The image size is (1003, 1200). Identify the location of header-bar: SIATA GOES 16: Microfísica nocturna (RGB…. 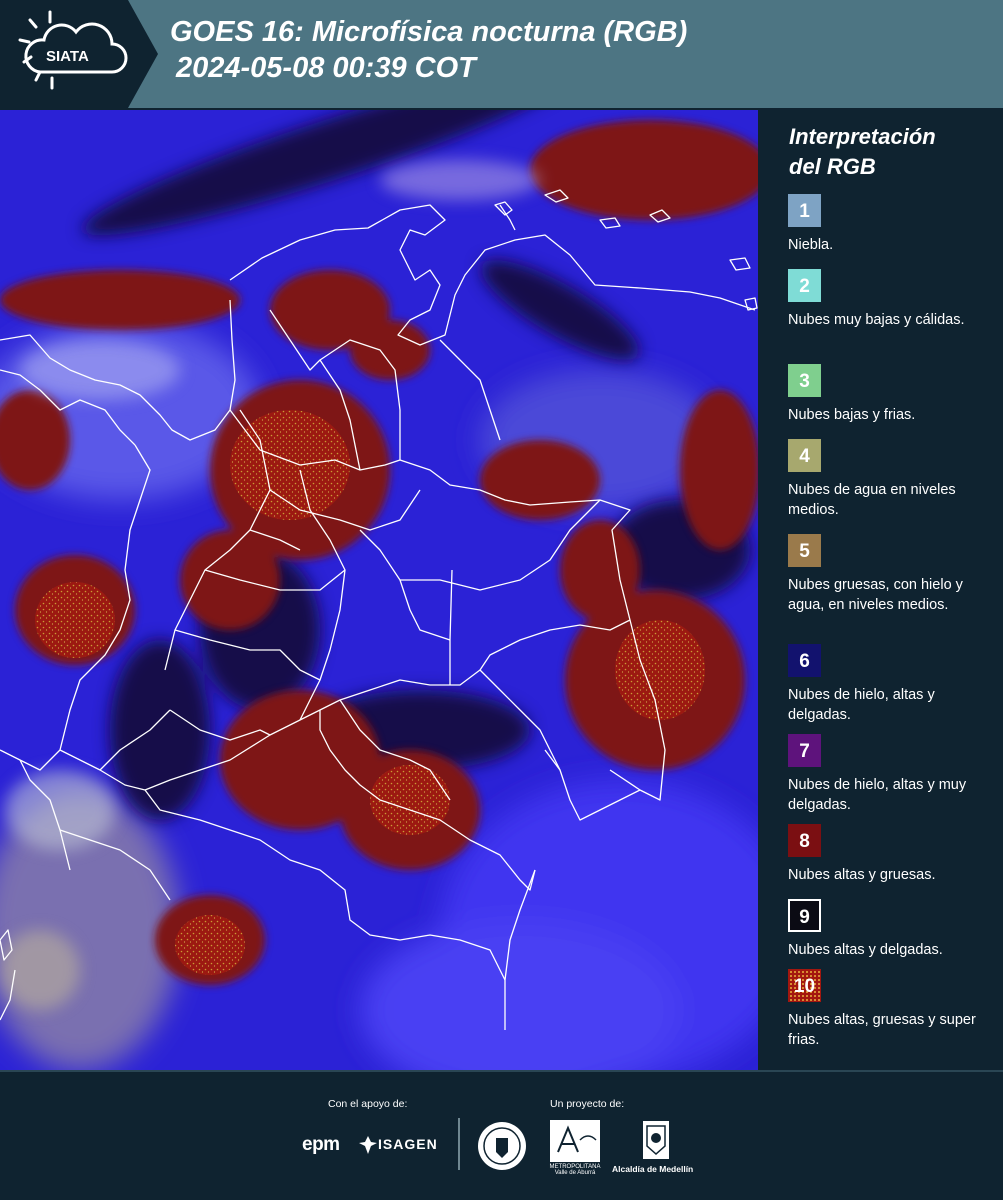
(501, 54).